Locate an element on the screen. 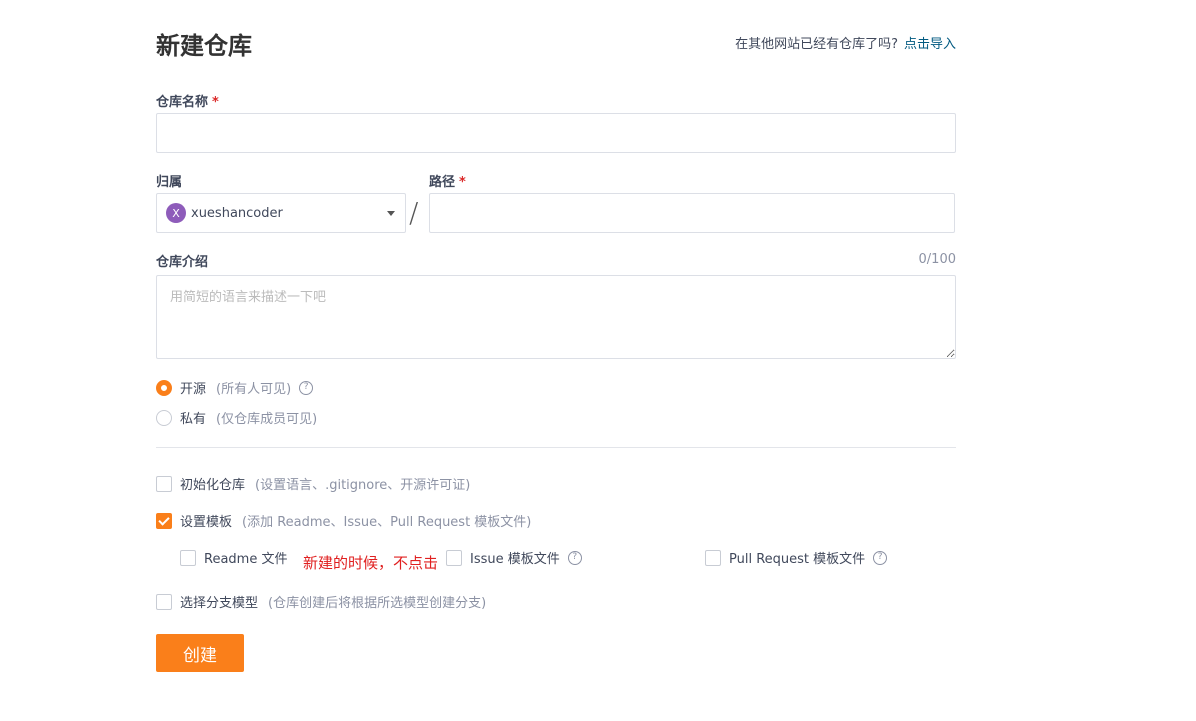 The image size is (1196, 721). annotation-note: 新建的时候，不点击 is located at coordinates (371, 563).